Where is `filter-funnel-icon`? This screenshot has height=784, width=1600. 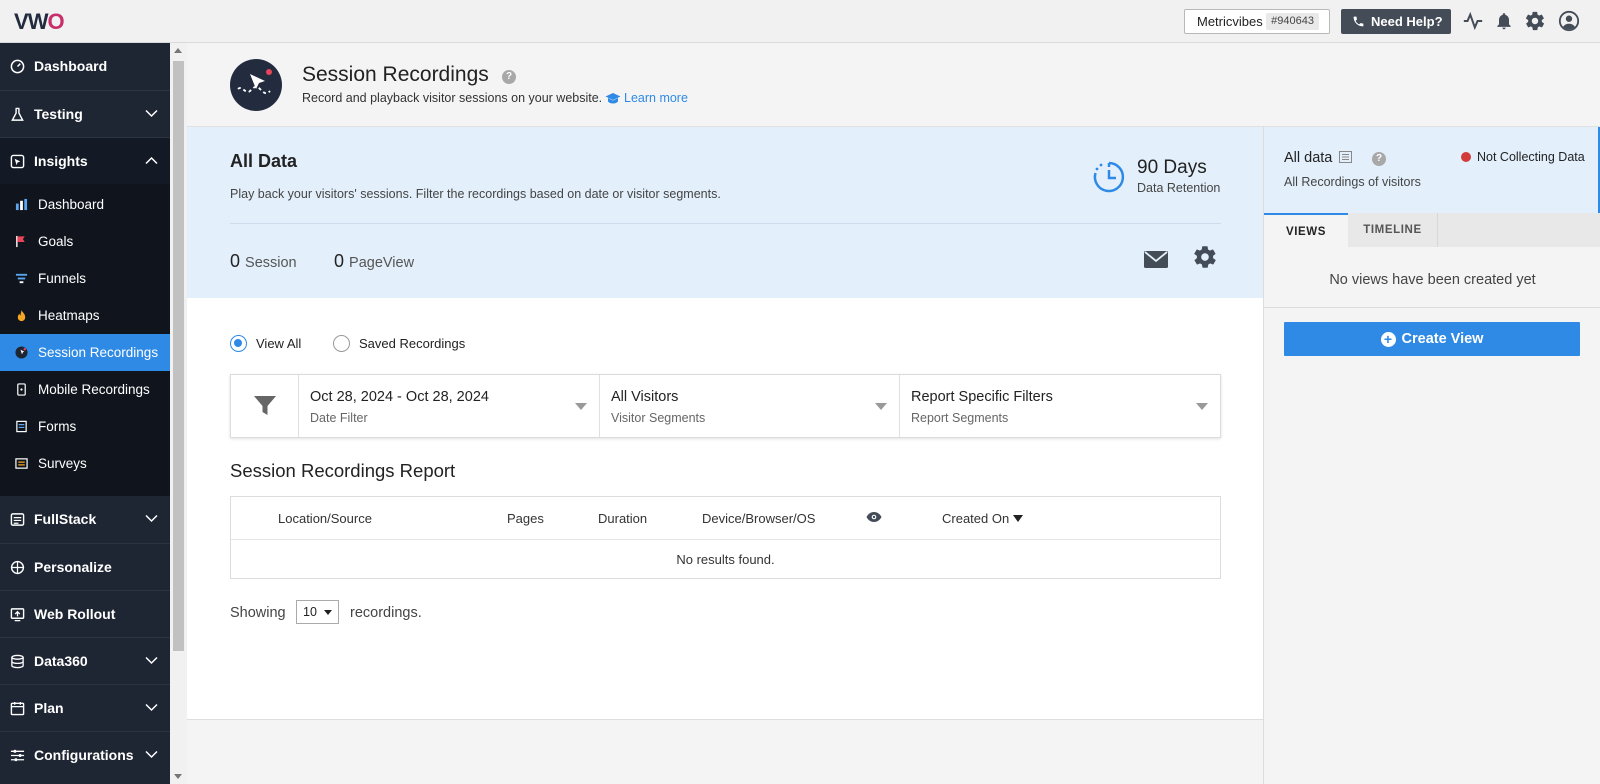
filter-funnel-icon is located at coordinates (265, 405).